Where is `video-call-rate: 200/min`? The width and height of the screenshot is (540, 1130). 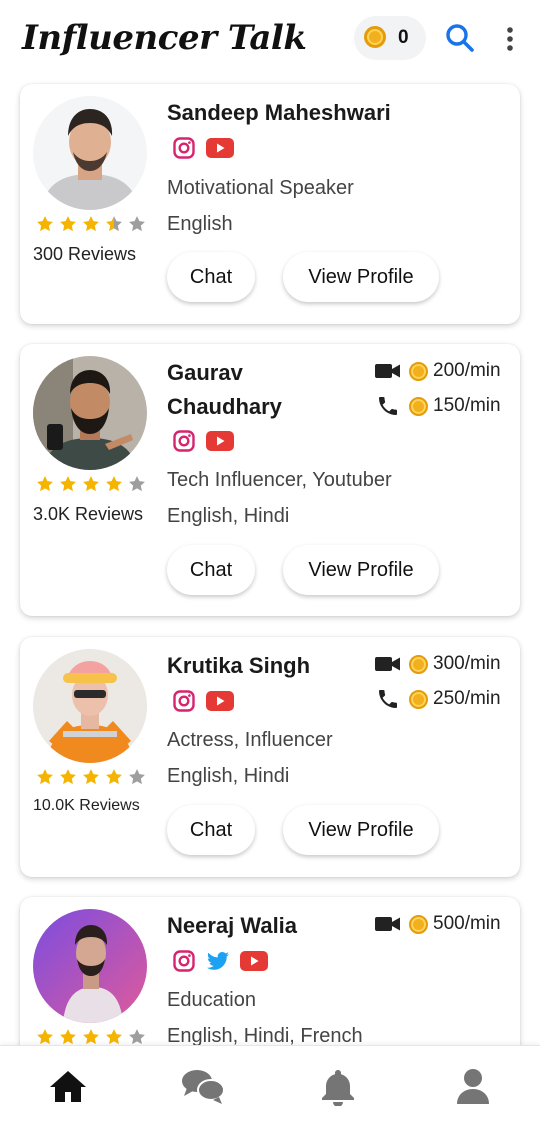
video-call-rate: 200/min is located at coordinates (438, 371).